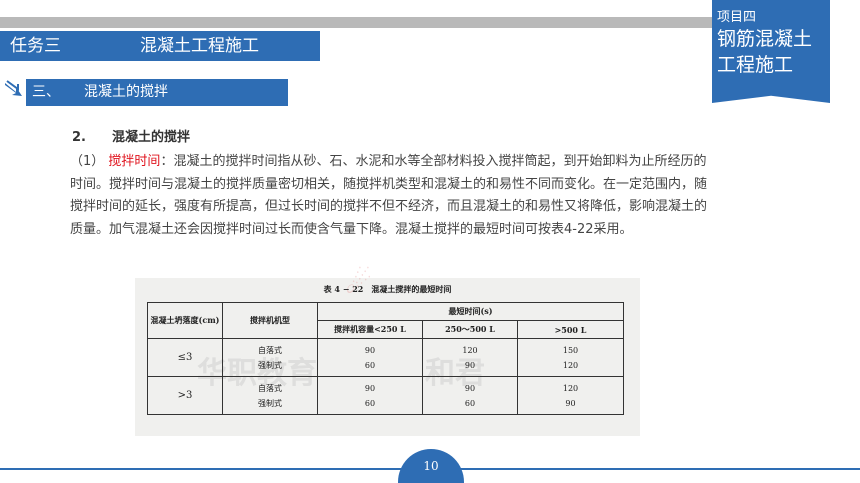 Image resolution: width=860 pixels, height=483 pixels. I want to click on section-banner: 三、 混凝土的搅拌, so click(157, 92).